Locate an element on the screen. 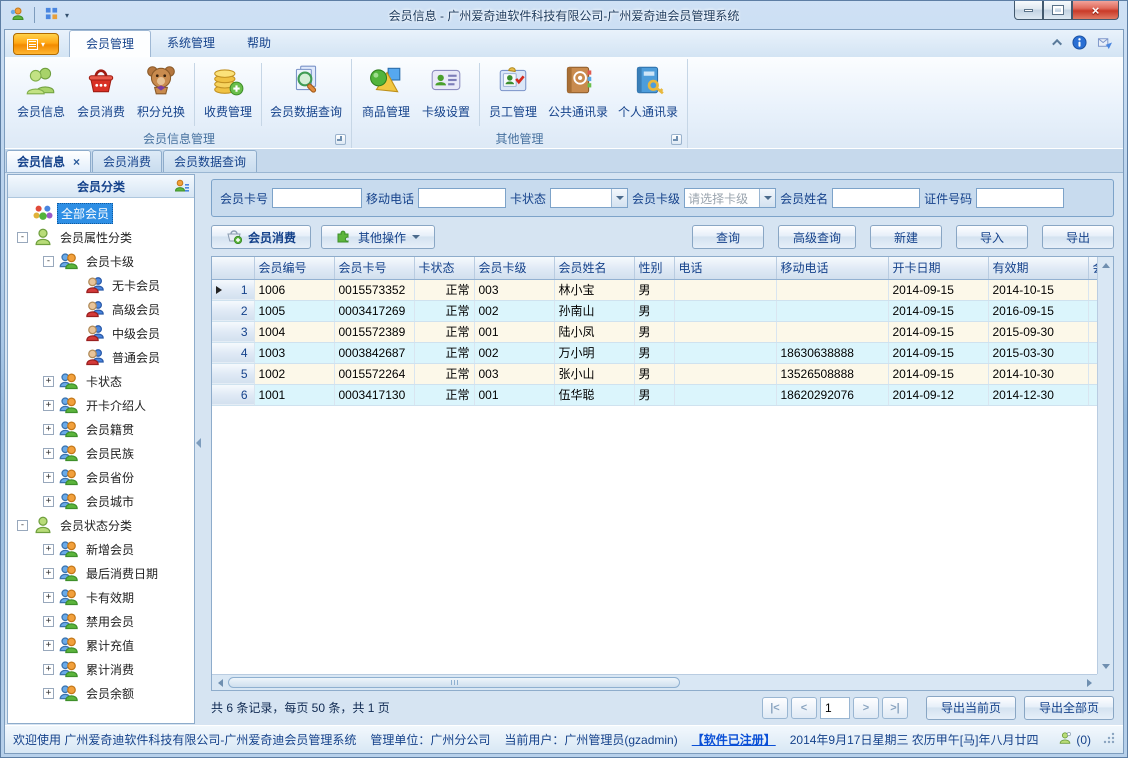 The height and width of the screenshot is (758, 1128). close-tab-icon: × is located at coordinates (76, 162).